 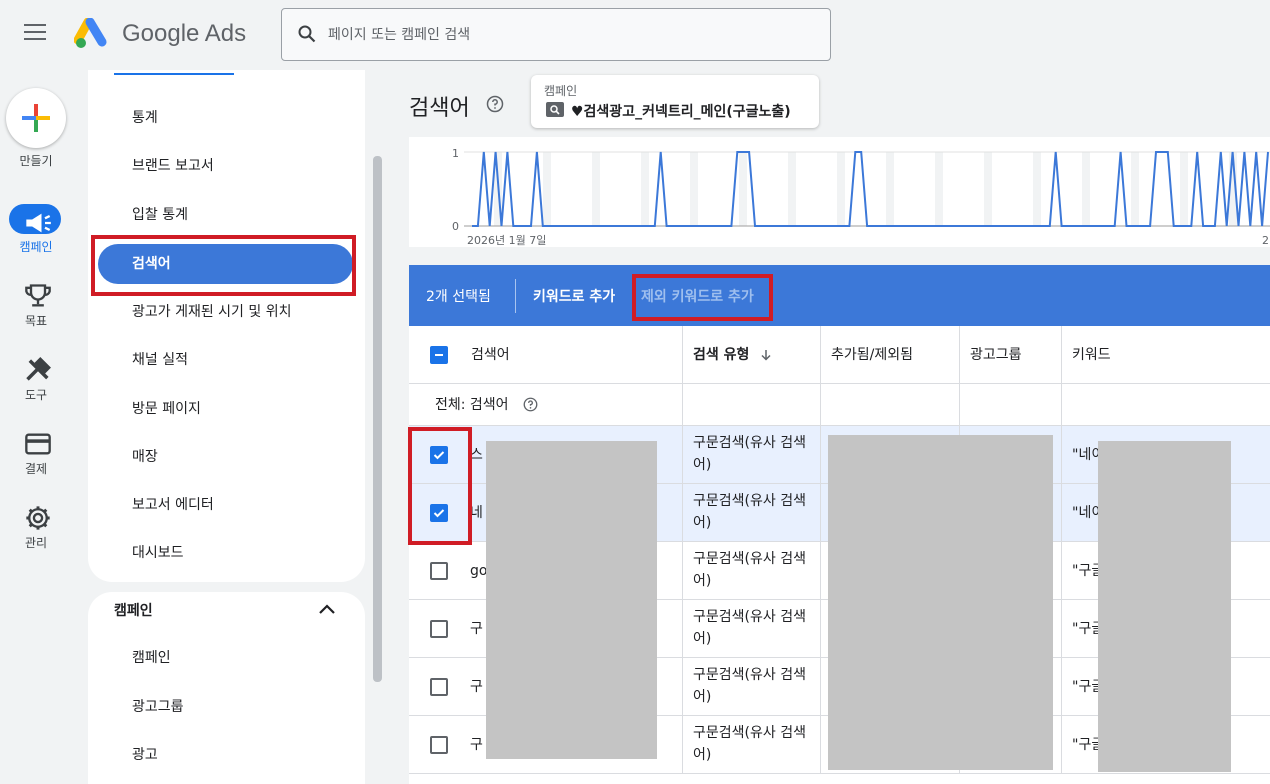 What do you see at coordinates (225, 755) in the screenshot?
I see `nav-item-ads: 광고` at bounding box center [225, 755].